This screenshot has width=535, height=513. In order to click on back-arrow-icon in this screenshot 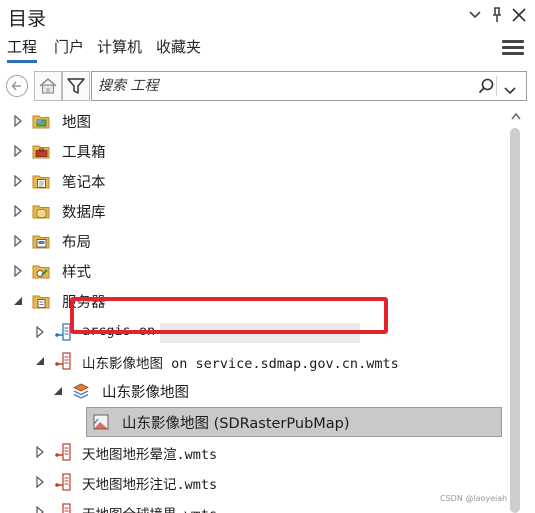, I will do `click(16, 86)`.